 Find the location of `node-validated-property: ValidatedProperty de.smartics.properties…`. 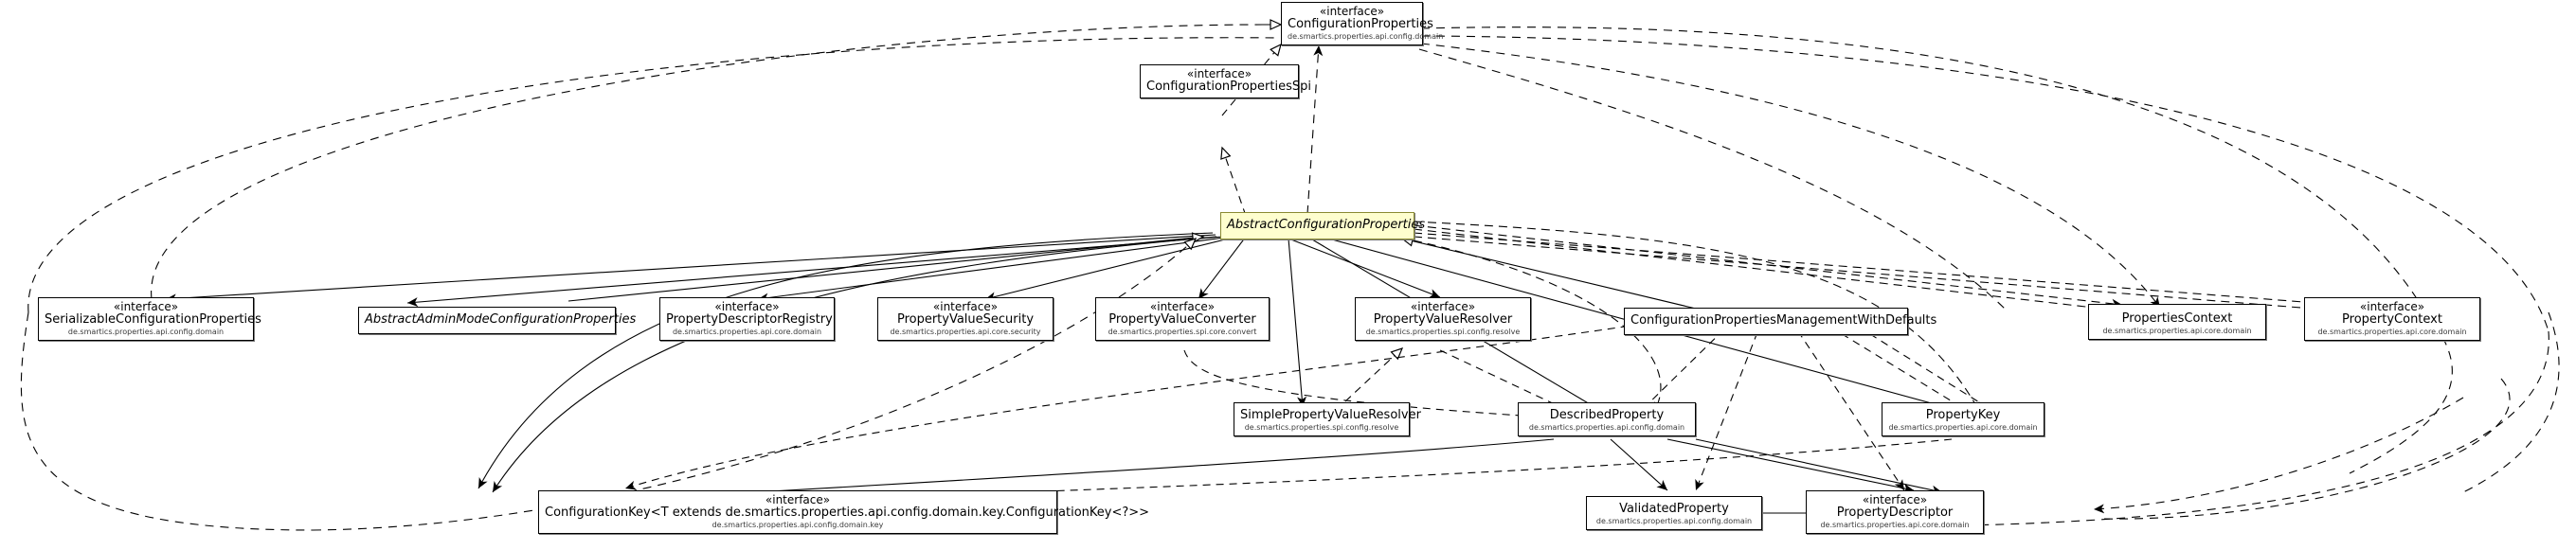

node-validated-property: ValidatedProperty de.smartics.properties… is located at coordinates (1674, 513).